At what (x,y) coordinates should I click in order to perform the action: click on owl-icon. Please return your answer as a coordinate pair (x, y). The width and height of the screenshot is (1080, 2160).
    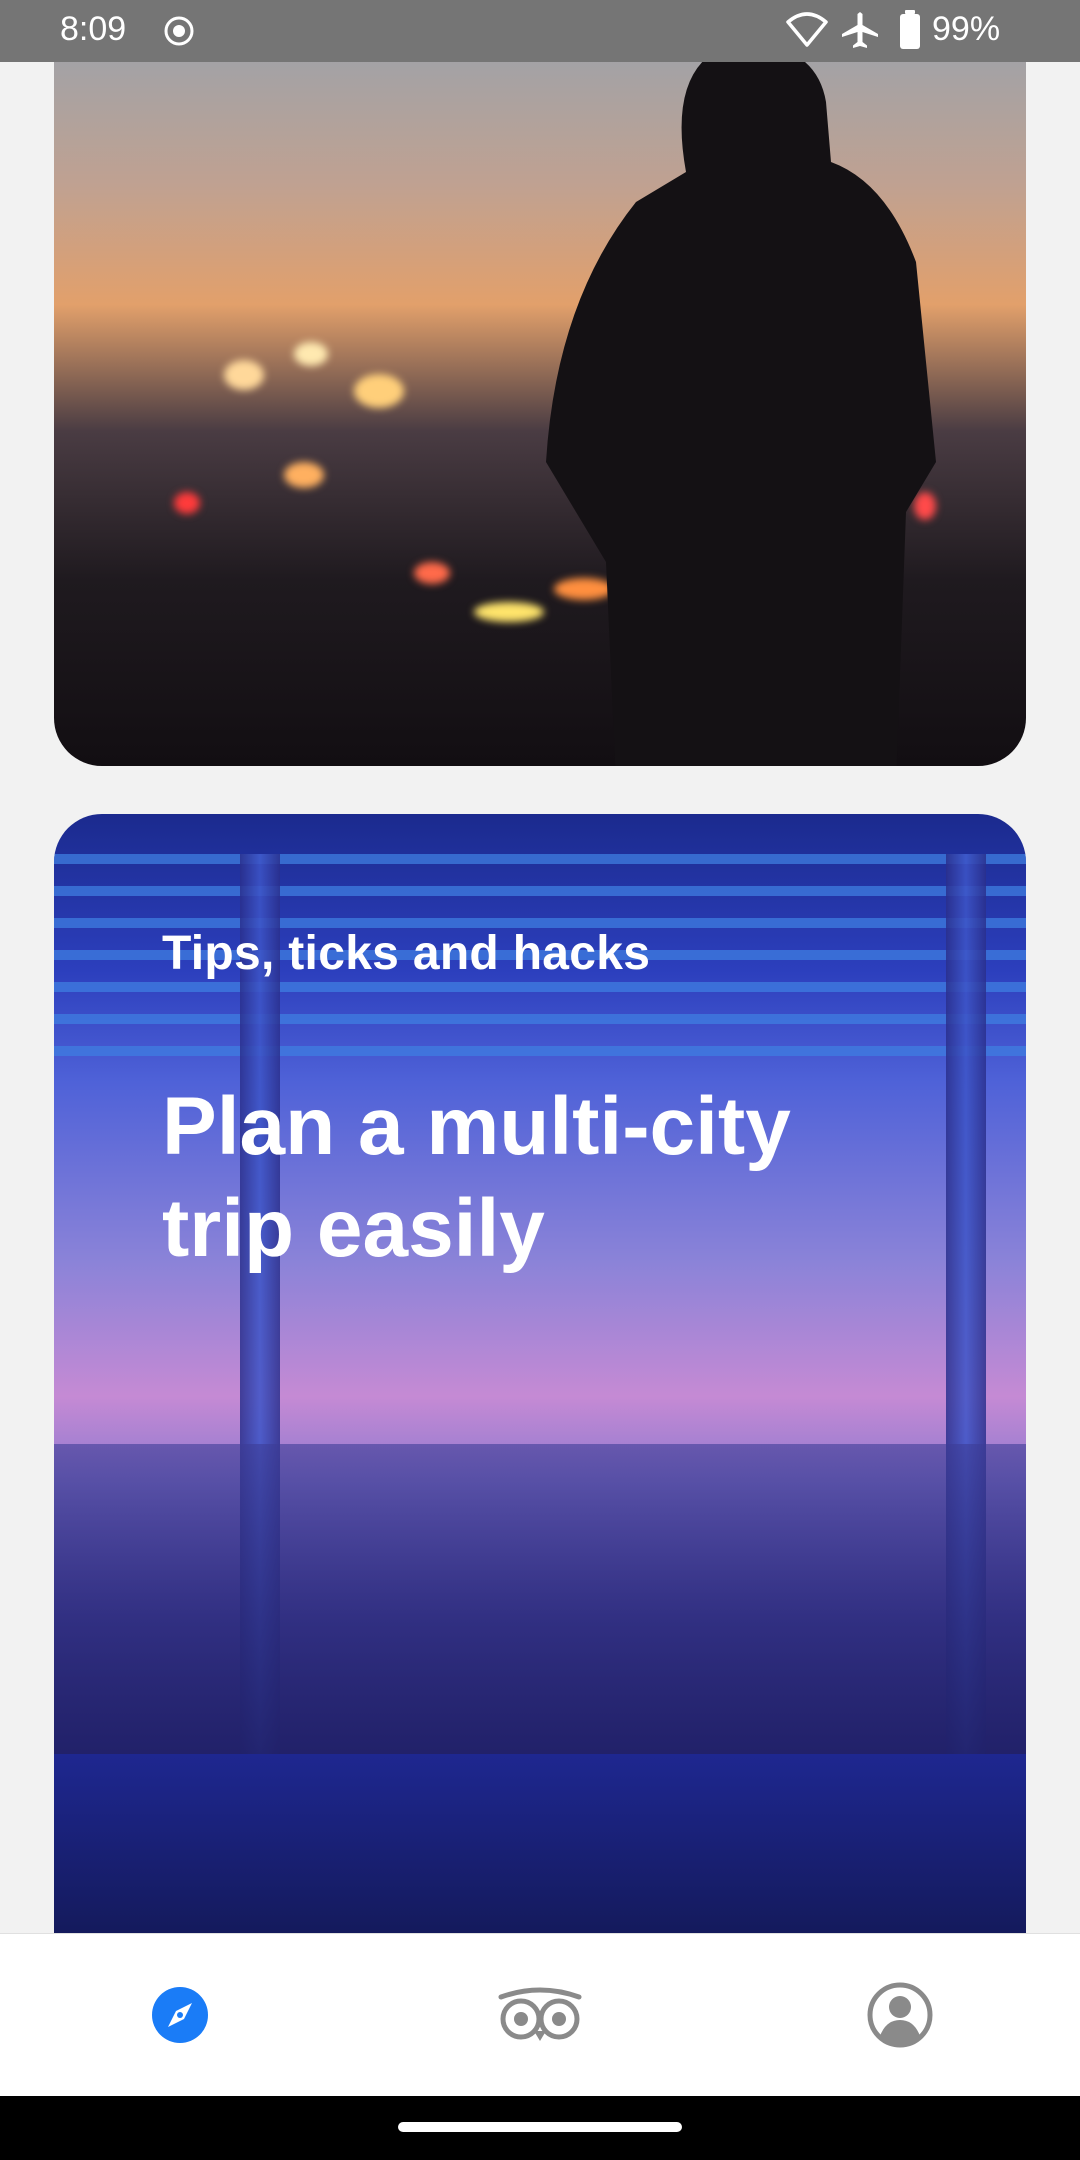
    Looking at the image, I should click on (540, 2014).